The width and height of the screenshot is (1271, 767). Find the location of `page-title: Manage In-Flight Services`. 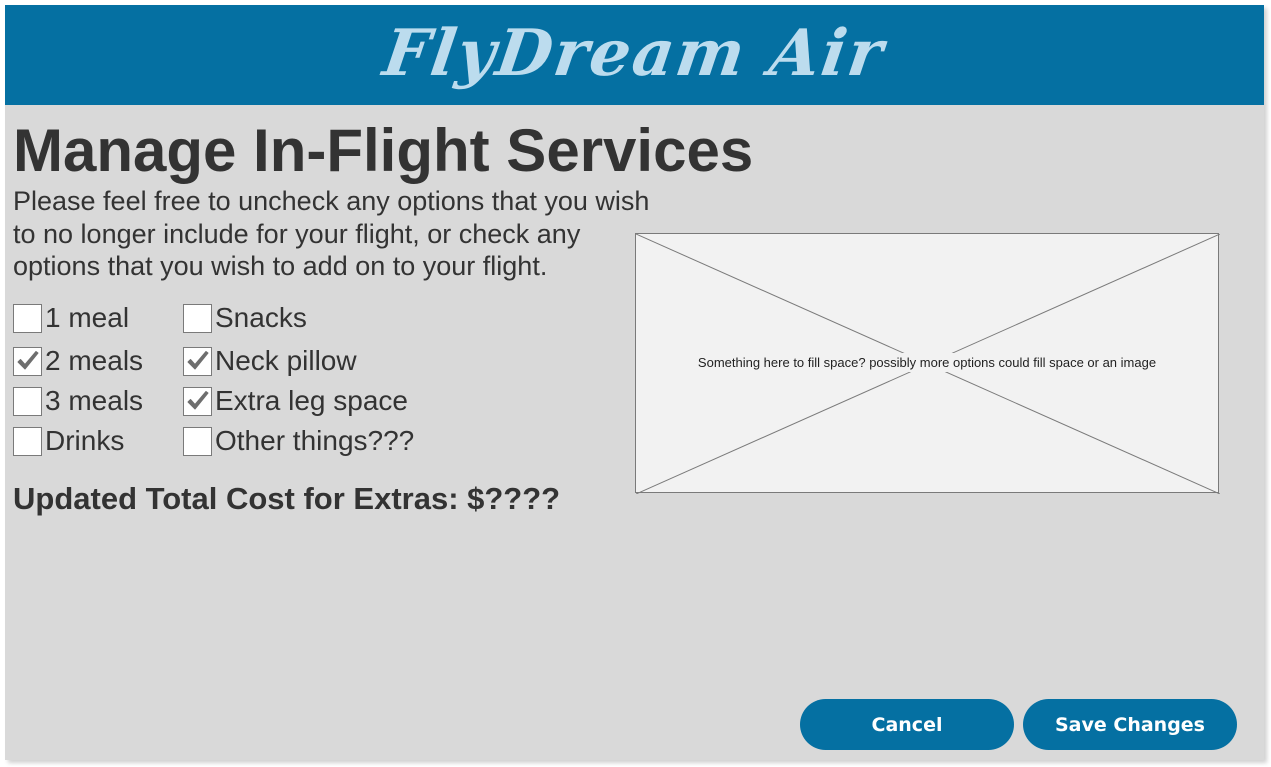

page-title: Manage In-Flight Services is located at coordinates (383, 150).